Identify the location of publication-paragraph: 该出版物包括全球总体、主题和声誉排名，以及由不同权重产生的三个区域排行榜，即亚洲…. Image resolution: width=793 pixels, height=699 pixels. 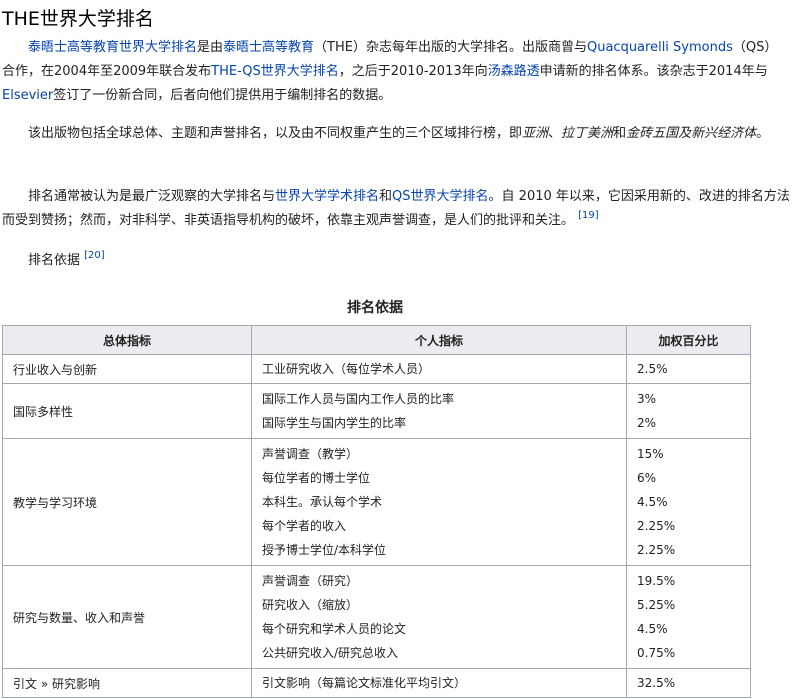
(396, 134).